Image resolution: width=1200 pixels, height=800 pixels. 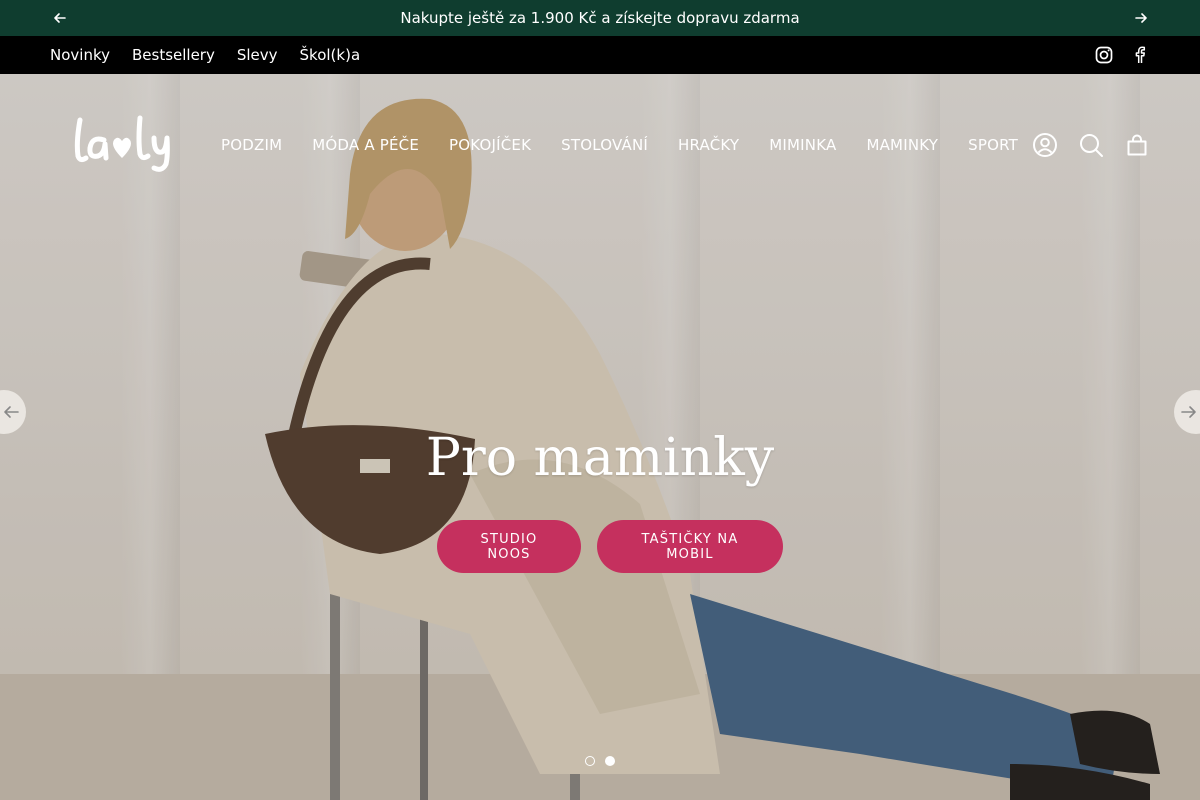 What do you see at coordinates (509, 546) in the screenshot?
I see `cta-studio-noos-button: STUDIO NOOS` at bounding box center [509, 546].